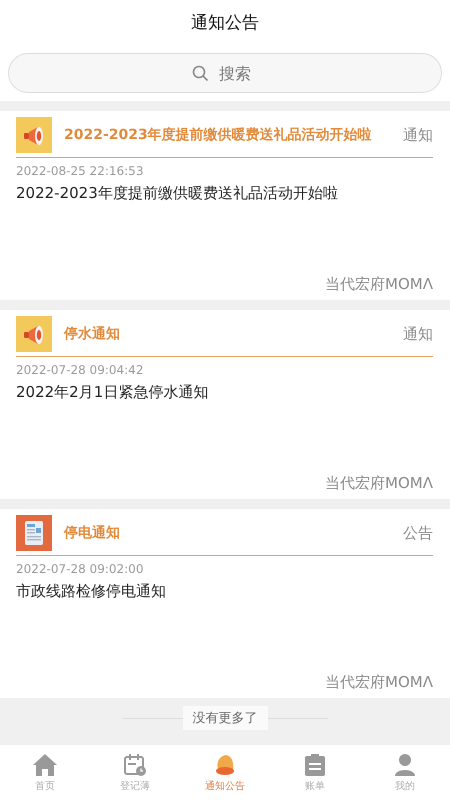 Image resolution: width=450 pixels, height=800 pixels. What do you see at coordinates (45, 764) in the screenshot?
I see `home-icon` at bounding box center [45, 764].